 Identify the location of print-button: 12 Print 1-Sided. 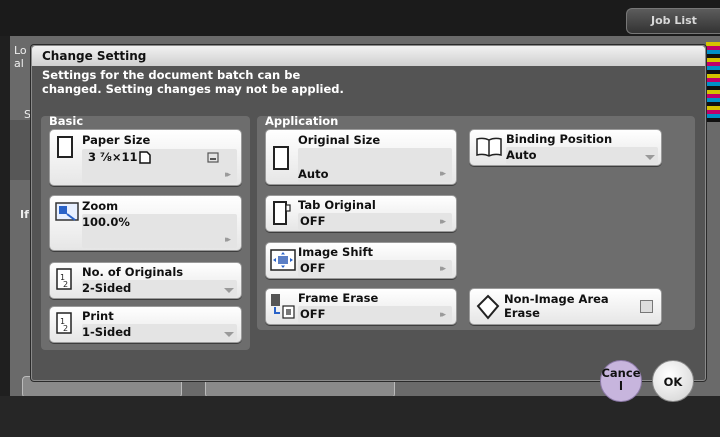
(145, 324).